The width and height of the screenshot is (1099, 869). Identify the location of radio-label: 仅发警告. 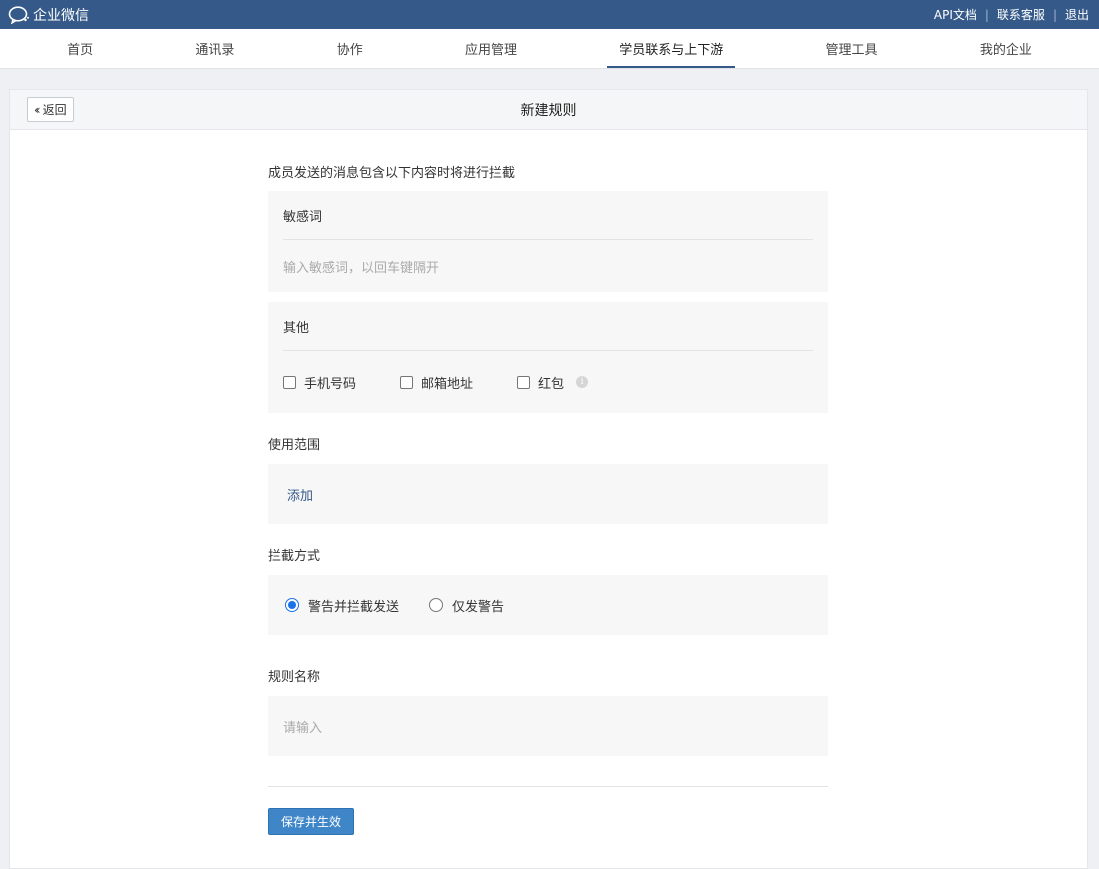
(478, 607).